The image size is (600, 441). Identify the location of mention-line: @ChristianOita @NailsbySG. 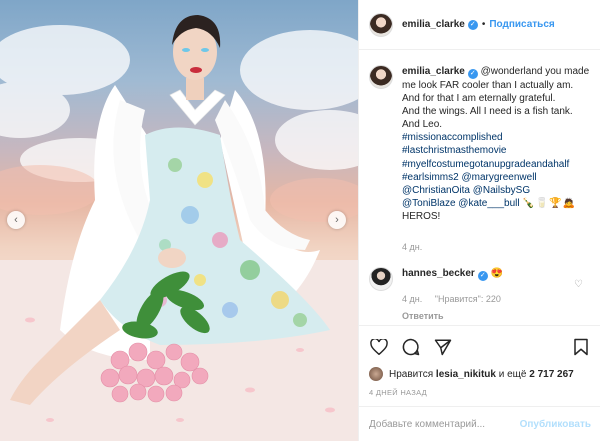
(466, 190).